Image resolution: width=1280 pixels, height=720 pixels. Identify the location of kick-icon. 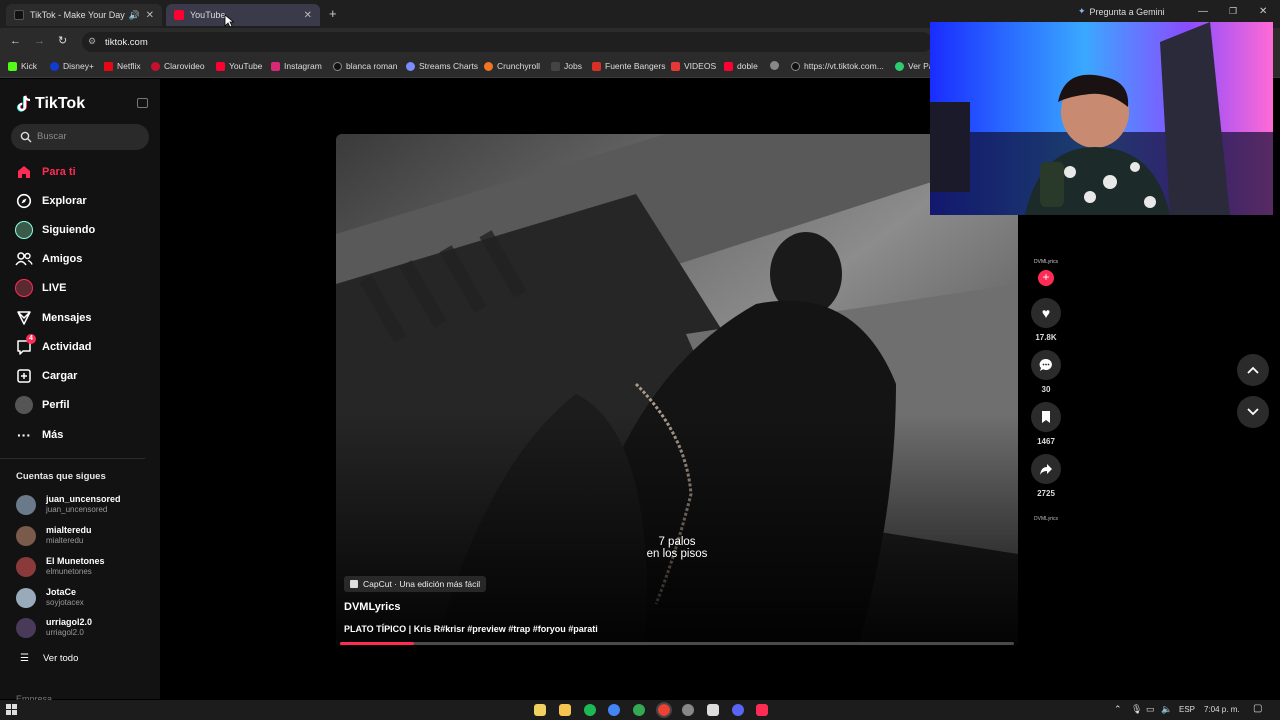
(12, 66).